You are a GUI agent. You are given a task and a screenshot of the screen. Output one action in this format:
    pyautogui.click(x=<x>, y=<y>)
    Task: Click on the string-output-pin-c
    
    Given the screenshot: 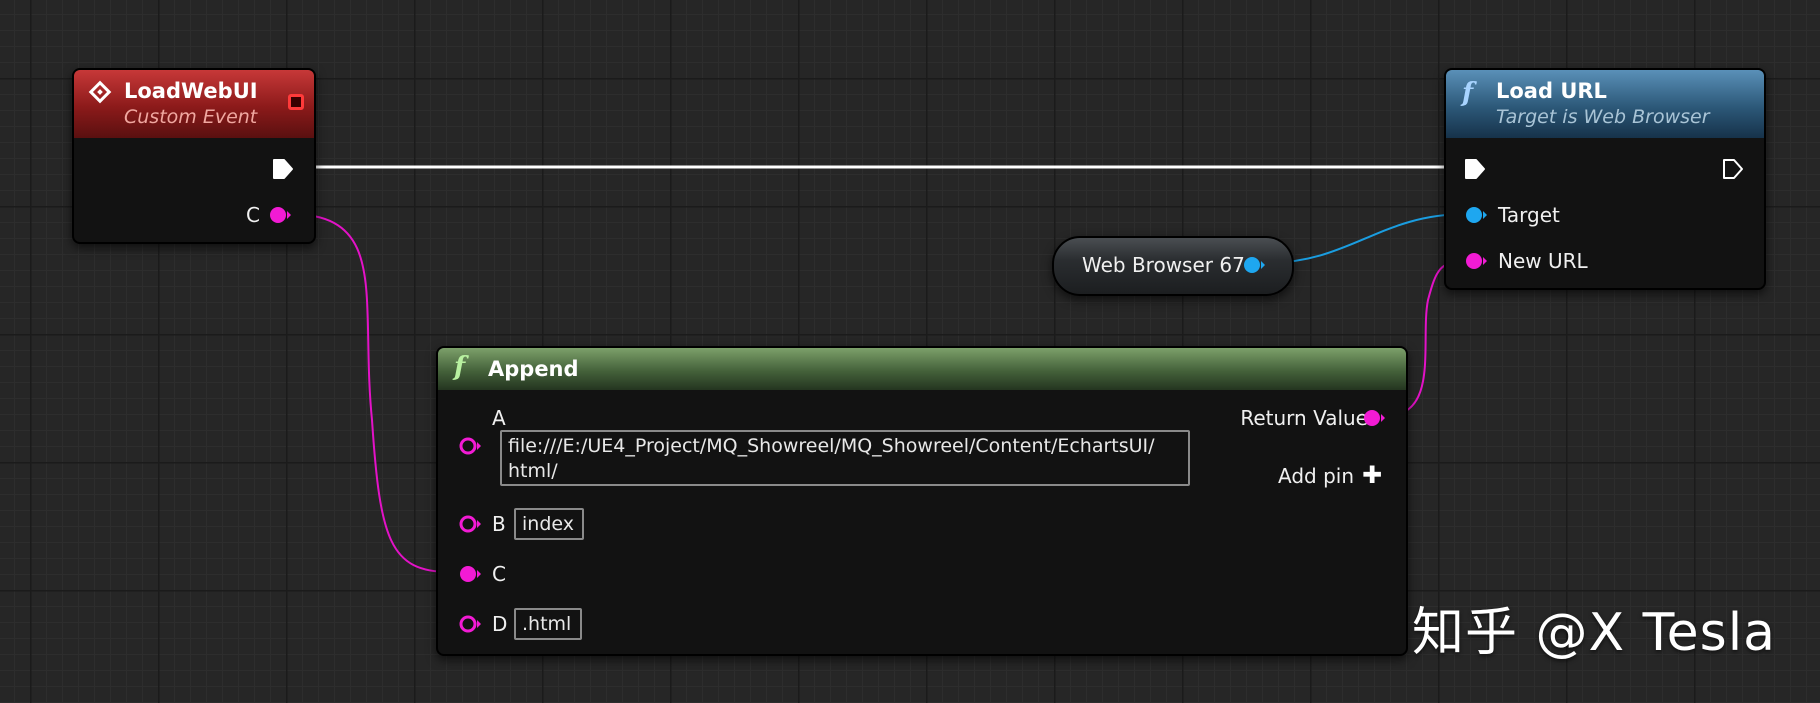 What is the action you would take?
    pyautogui.click(x=280, y=215)
    